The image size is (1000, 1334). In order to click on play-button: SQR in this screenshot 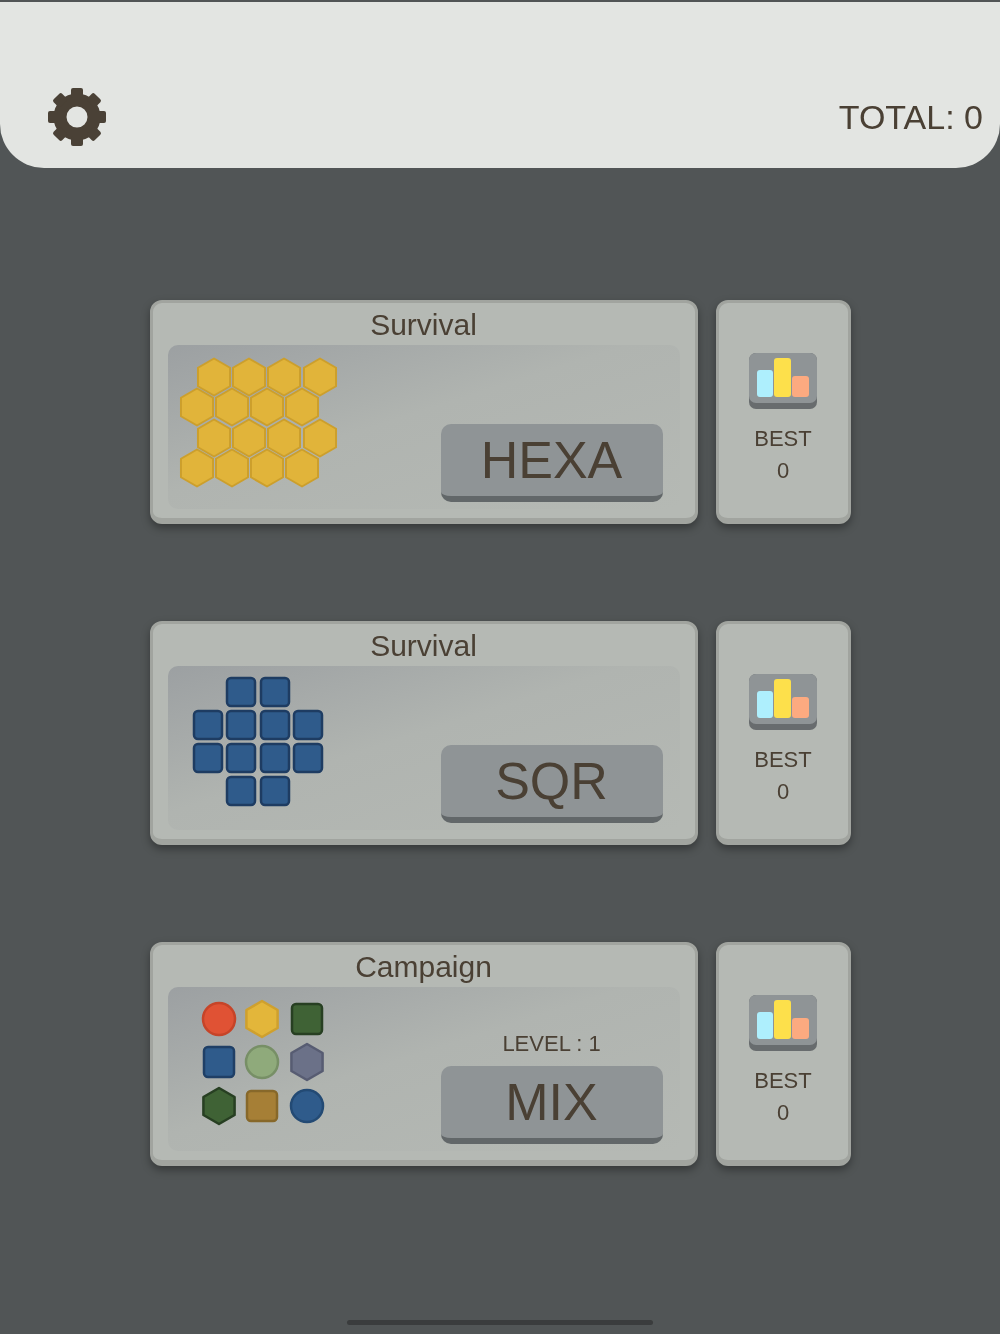, I will do `click(551, 784)`.